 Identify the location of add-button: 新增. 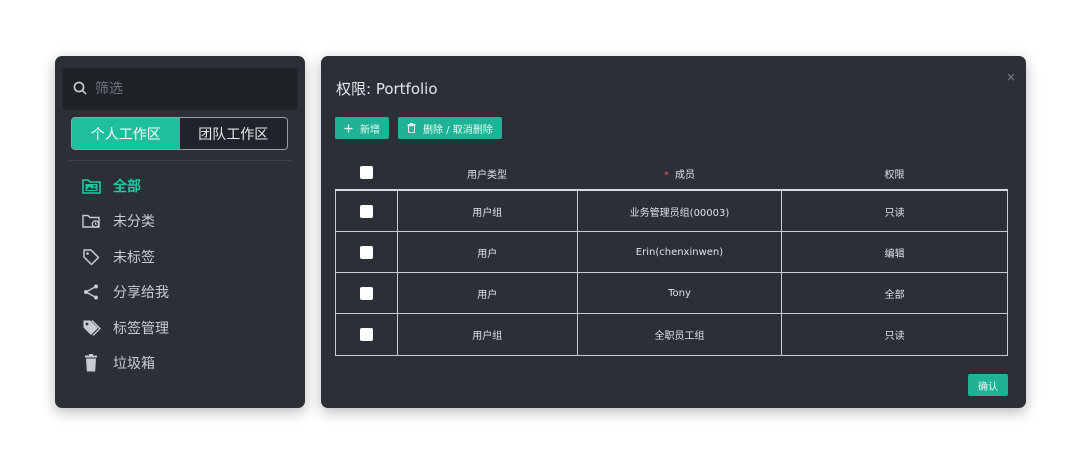
(362, 128).